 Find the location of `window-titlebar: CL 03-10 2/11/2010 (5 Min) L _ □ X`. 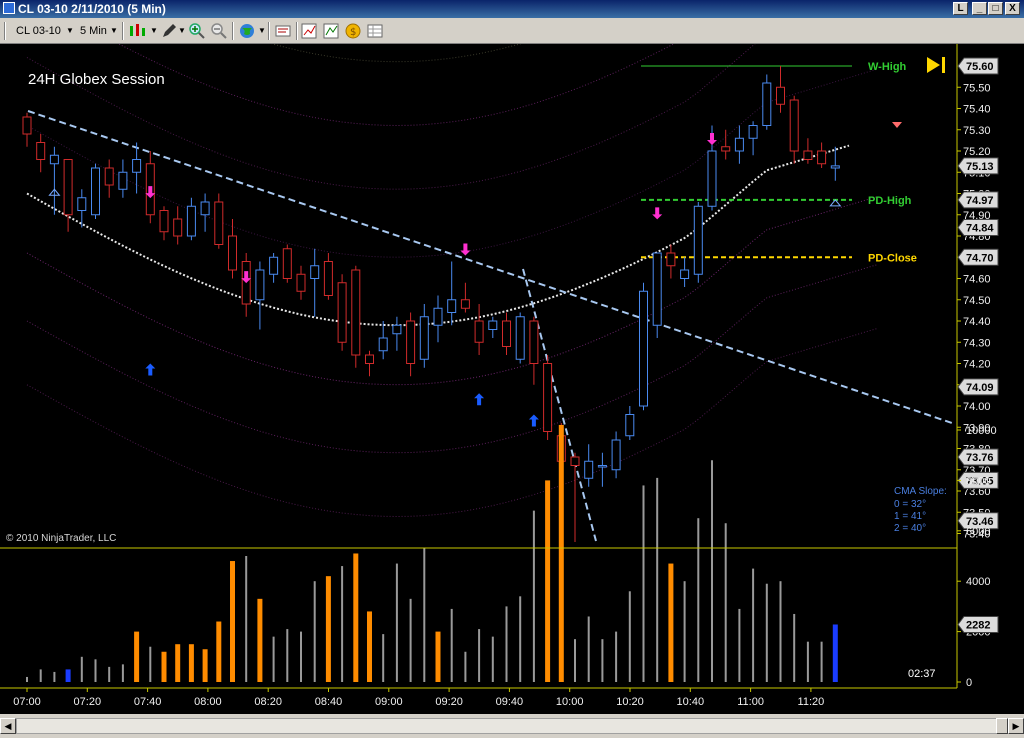

window-titlebar: CL 03-10 2/11/2010 (5 Min) L _ □ X is located at coordinates (512, 9).